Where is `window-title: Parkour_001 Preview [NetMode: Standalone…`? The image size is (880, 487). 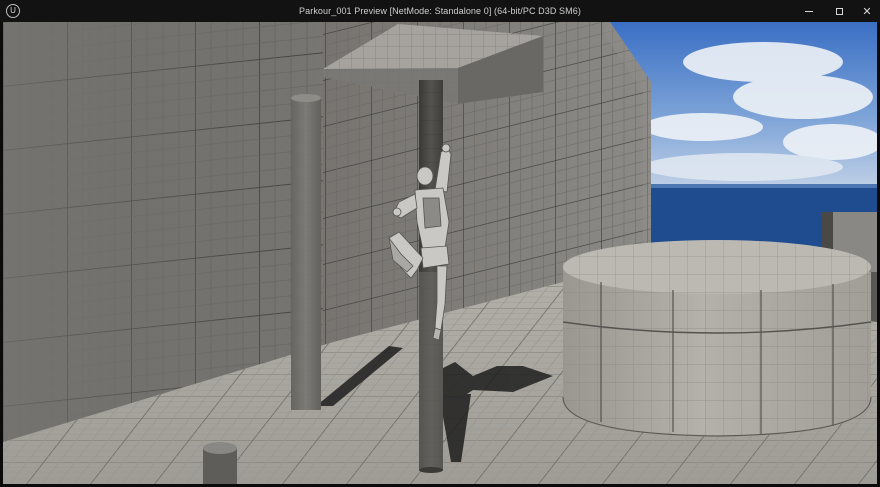 window-title: Parkour_001 Preview [NetMode: Standalone… is located at coordinates (440, 11).